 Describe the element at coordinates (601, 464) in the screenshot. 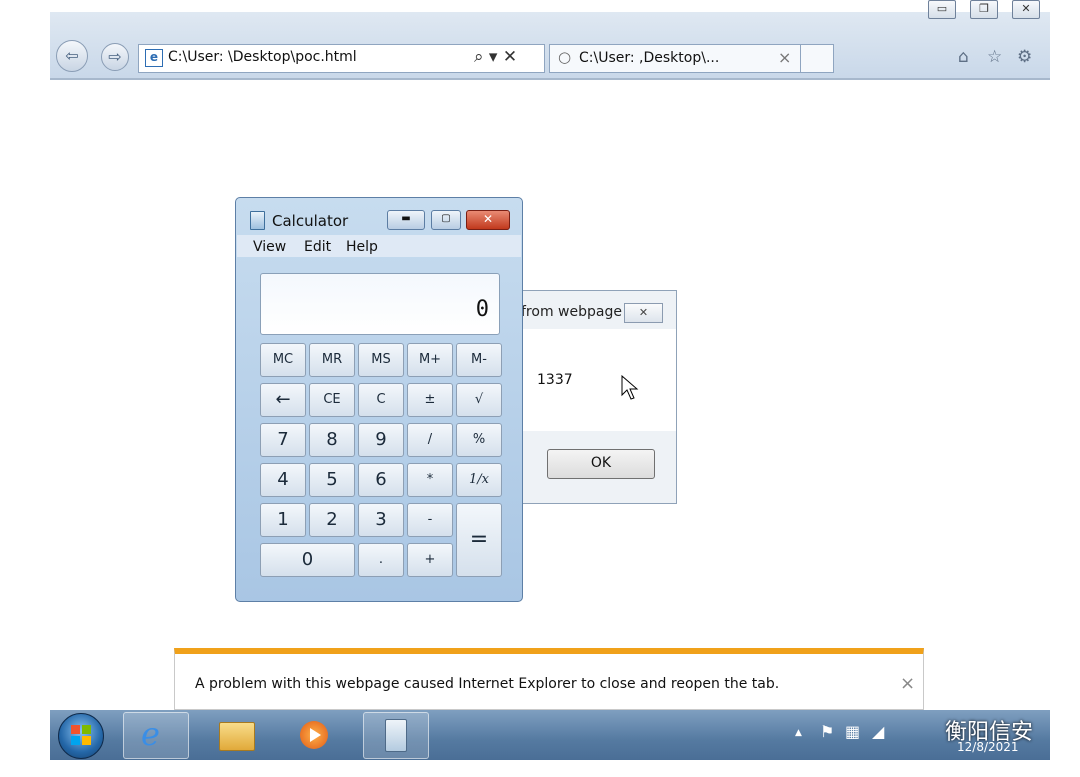

I see `ok-button: OK` at that location.